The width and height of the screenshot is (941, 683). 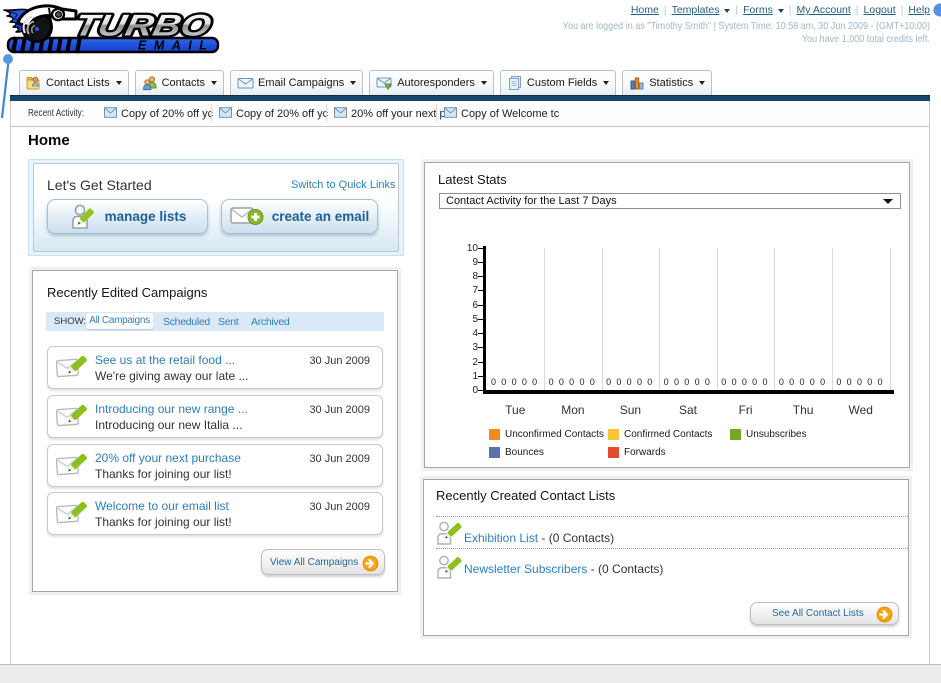 I want to click on svg-text: TURBO, so click(x=143, y=25).